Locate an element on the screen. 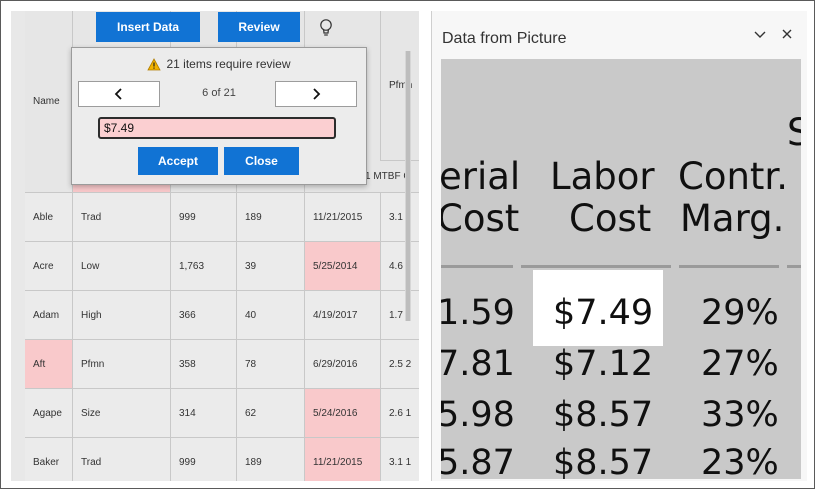 The width and height of the screenshot is (815, 489). name-cell: Able is located at coordinates (49, 217).